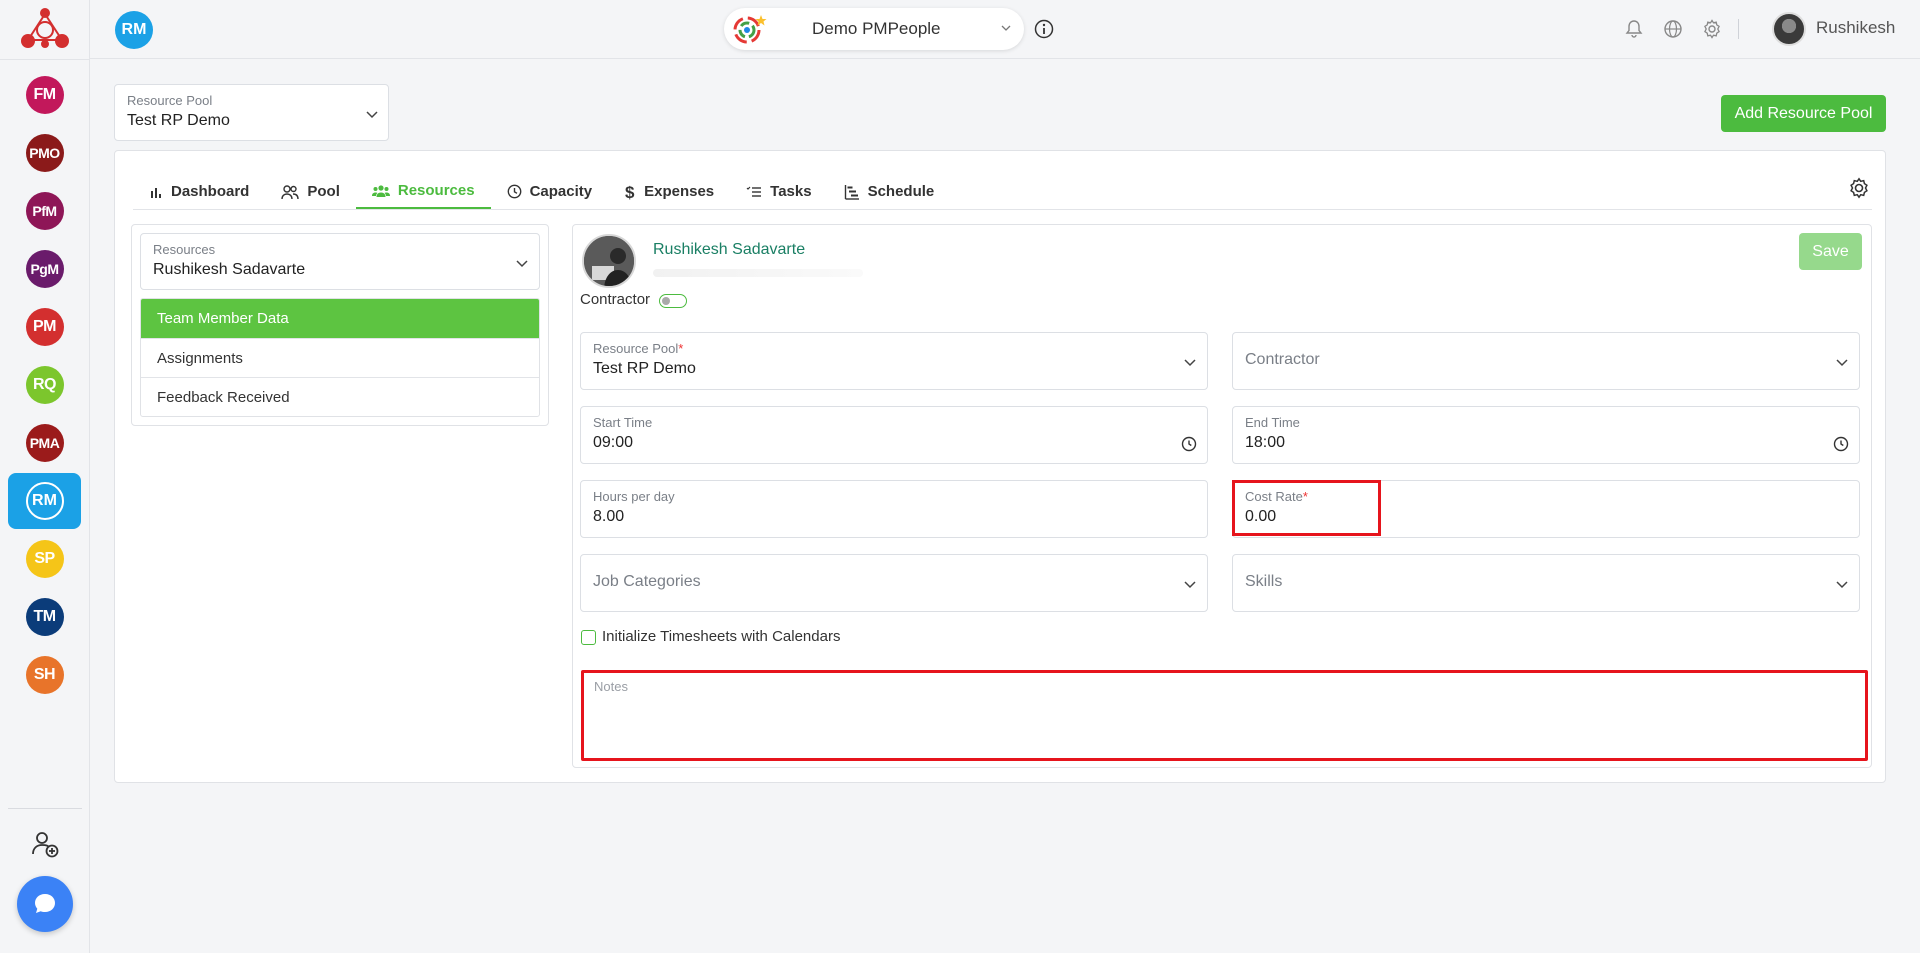 This screenshot has width=1920, height=953. I want to click on tab-schedule: Schedule, so click(889, 191).